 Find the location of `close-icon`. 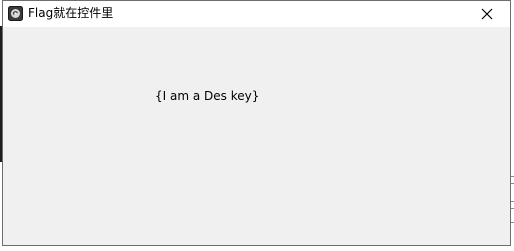

close-icon is located at coordinates (487, 14).